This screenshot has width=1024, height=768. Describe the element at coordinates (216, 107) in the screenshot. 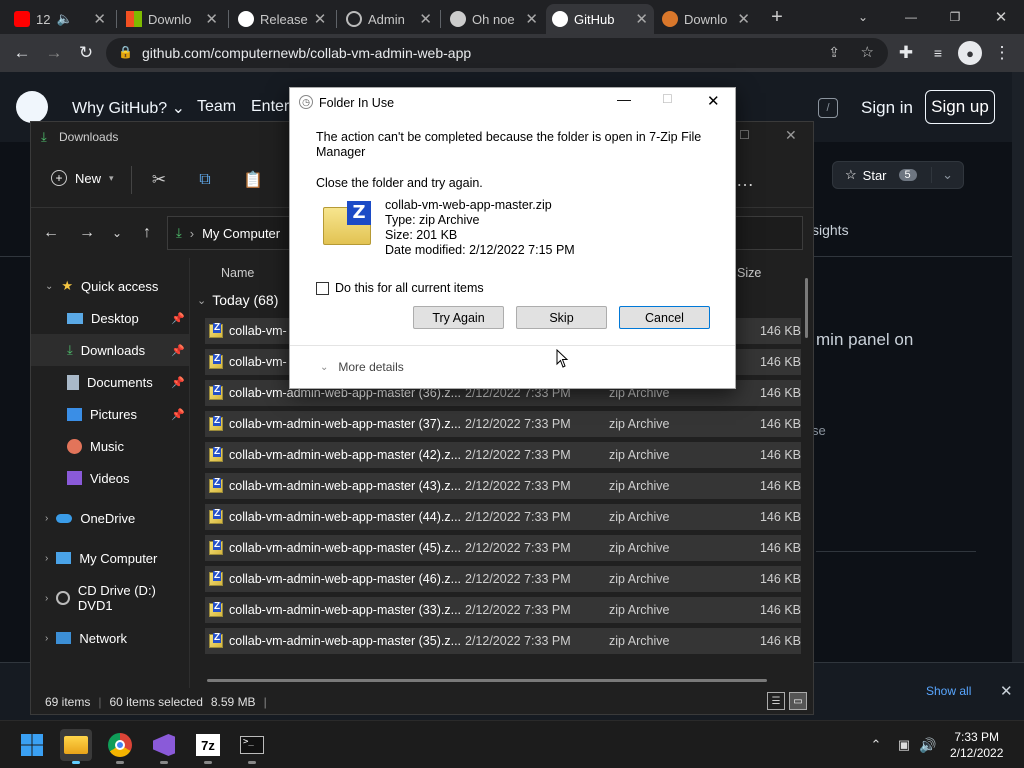

I see `nav-team: Team` at that location.